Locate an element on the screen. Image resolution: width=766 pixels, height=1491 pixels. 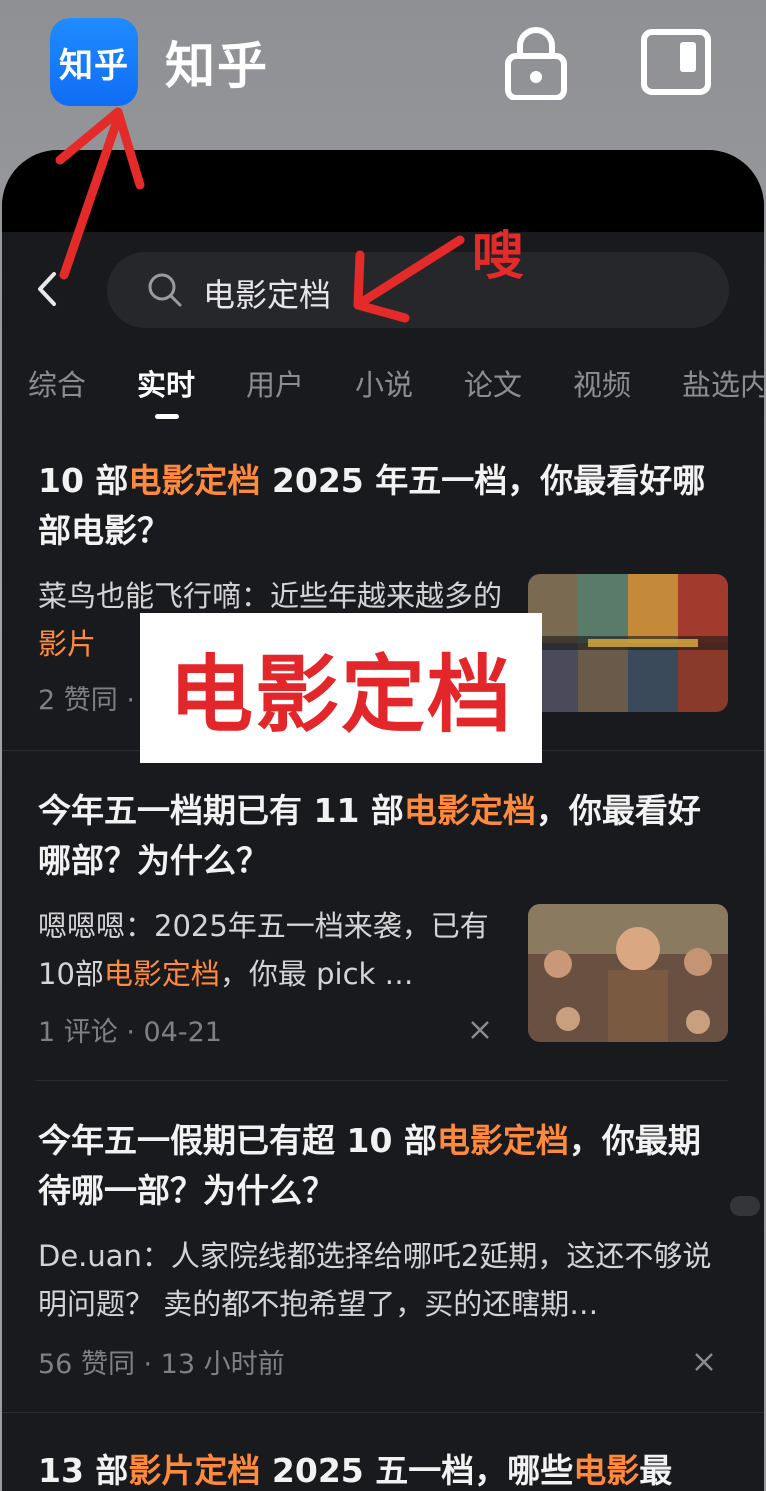
search-bar-row: 电影定档 is located at coordinates (383, 290).